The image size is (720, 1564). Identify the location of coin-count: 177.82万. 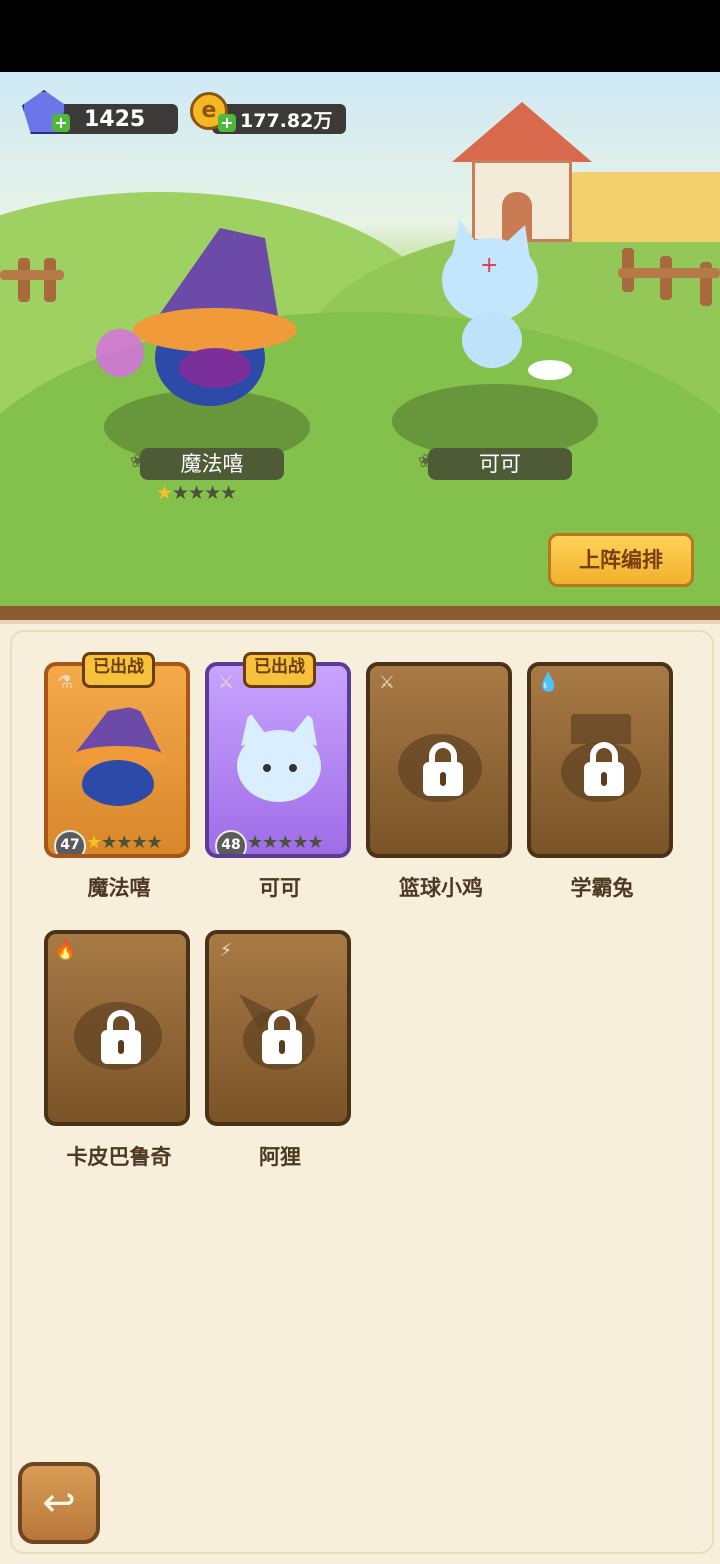
(286, 120).